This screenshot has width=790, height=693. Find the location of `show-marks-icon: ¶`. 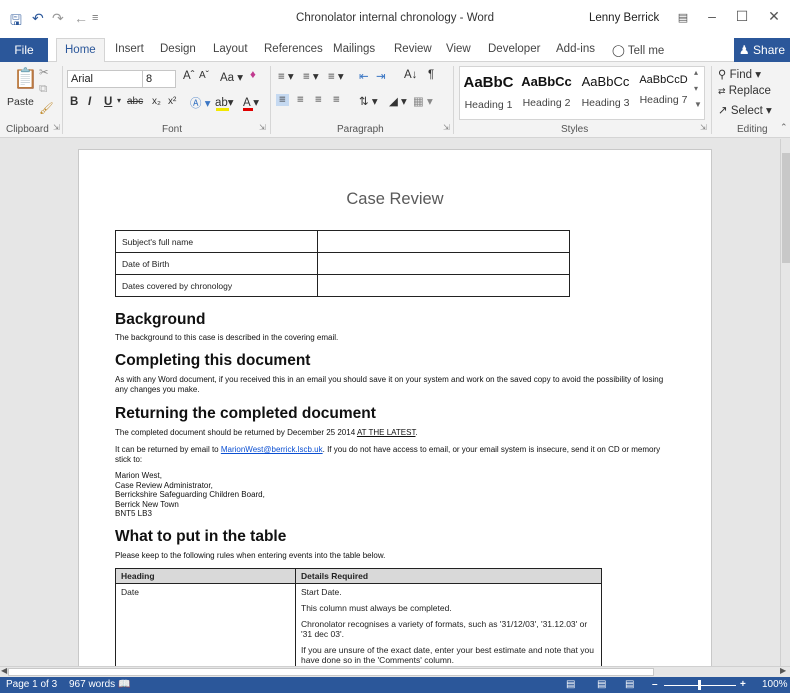

show-marks-icon: ¶ is located at coordinates (431, 75).